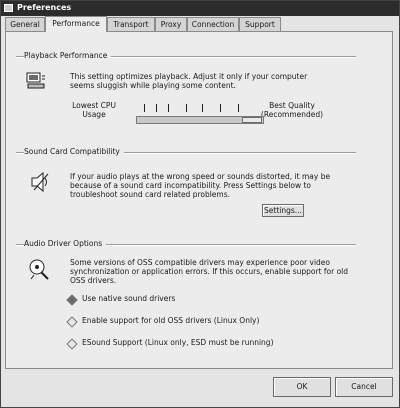 This screenshot has height=408, width=400. Describe the element at coordinates (128, 298) in the screenshot. I see `native-drivers-label: Use native sound drivers` at that location.